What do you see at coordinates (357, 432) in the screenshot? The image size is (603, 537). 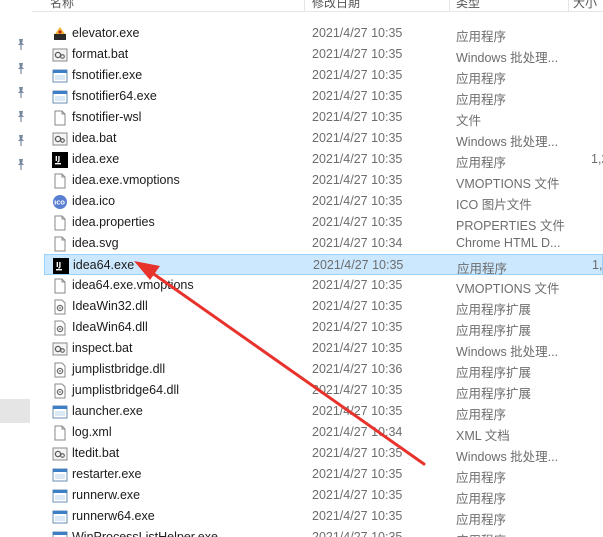 I see `file-modified-date: 2021/4/27 10:34` at bounding box center [357, 432].